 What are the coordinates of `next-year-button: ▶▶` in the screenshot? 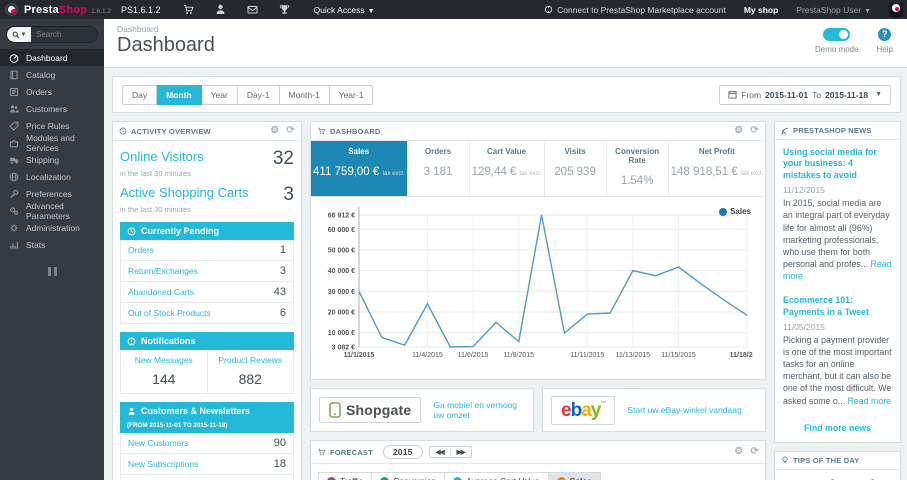 It's located at (460, 452).